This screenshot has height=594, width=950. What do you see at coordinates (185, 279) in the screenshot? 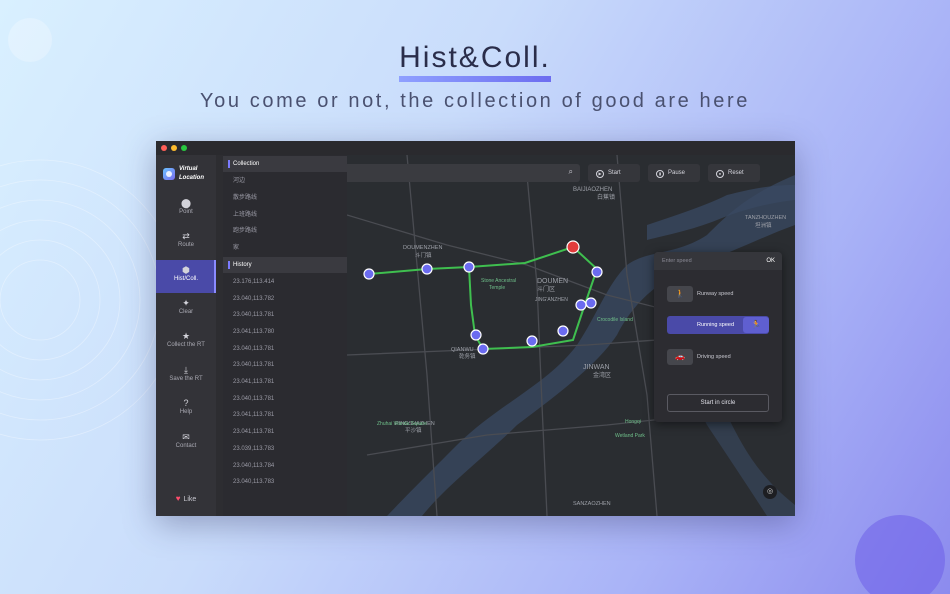
I see `sidebar-item-label: Hist/Coll.` at bounding box center [185, 279].